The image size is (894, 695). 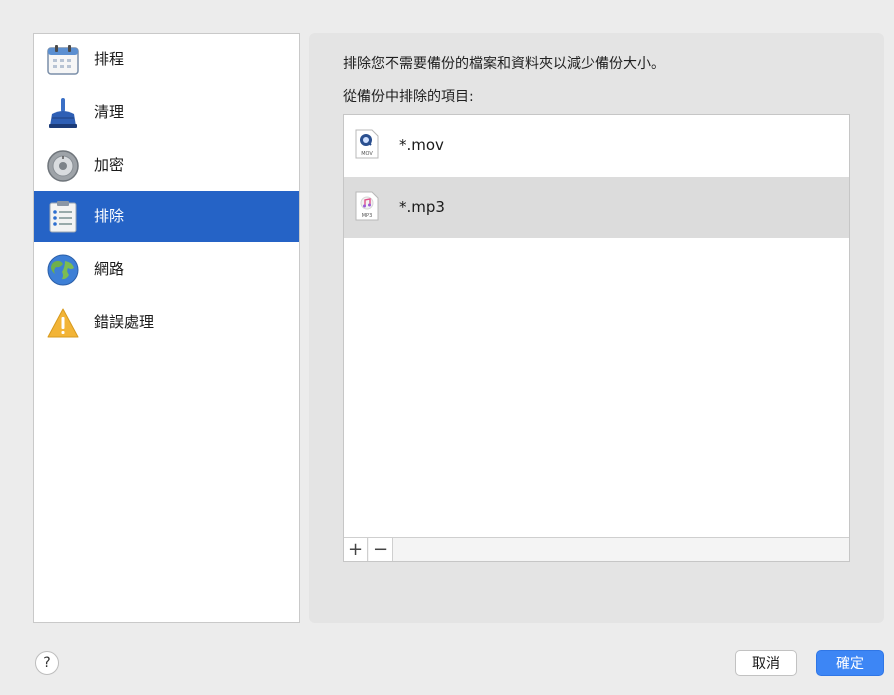 What do you see at coordinates (109, 59) in the screenshot?
I see `sidebar-item-label: 排程` at bounding box center [109, 59].